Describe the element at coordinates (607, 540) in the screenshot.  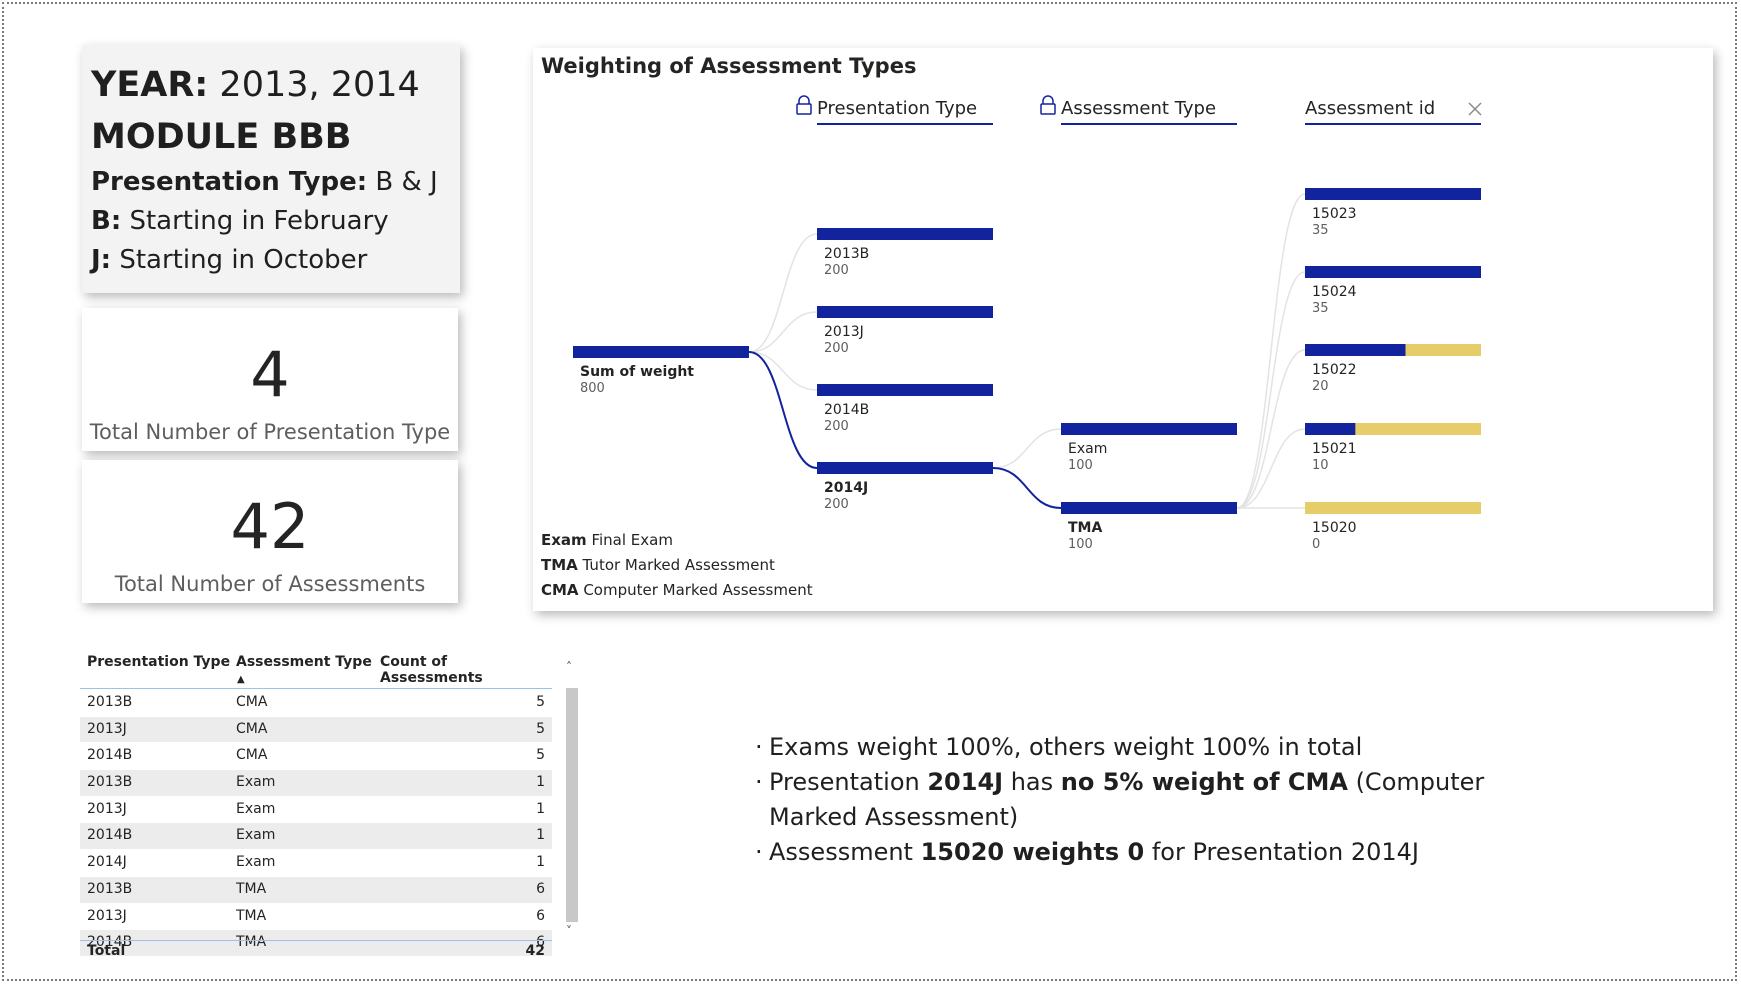
I see `legend-item: Exam Final Exam` at that location.